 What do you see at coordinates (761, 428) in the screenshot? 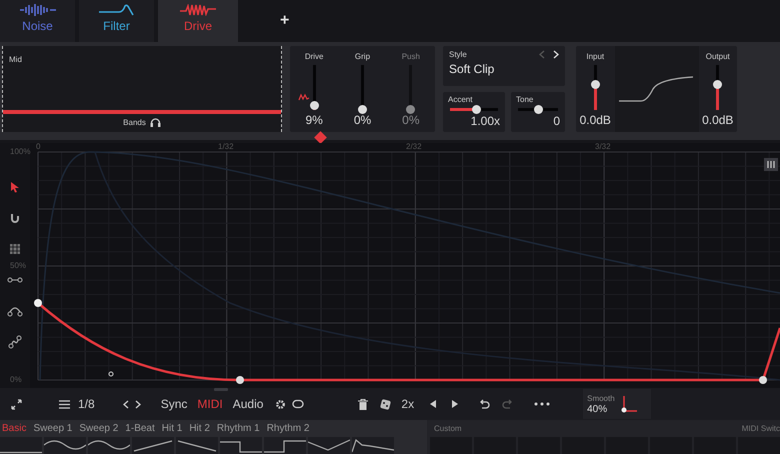
I see `section-label: MIDI Switc` at bounding box center [761, 428].